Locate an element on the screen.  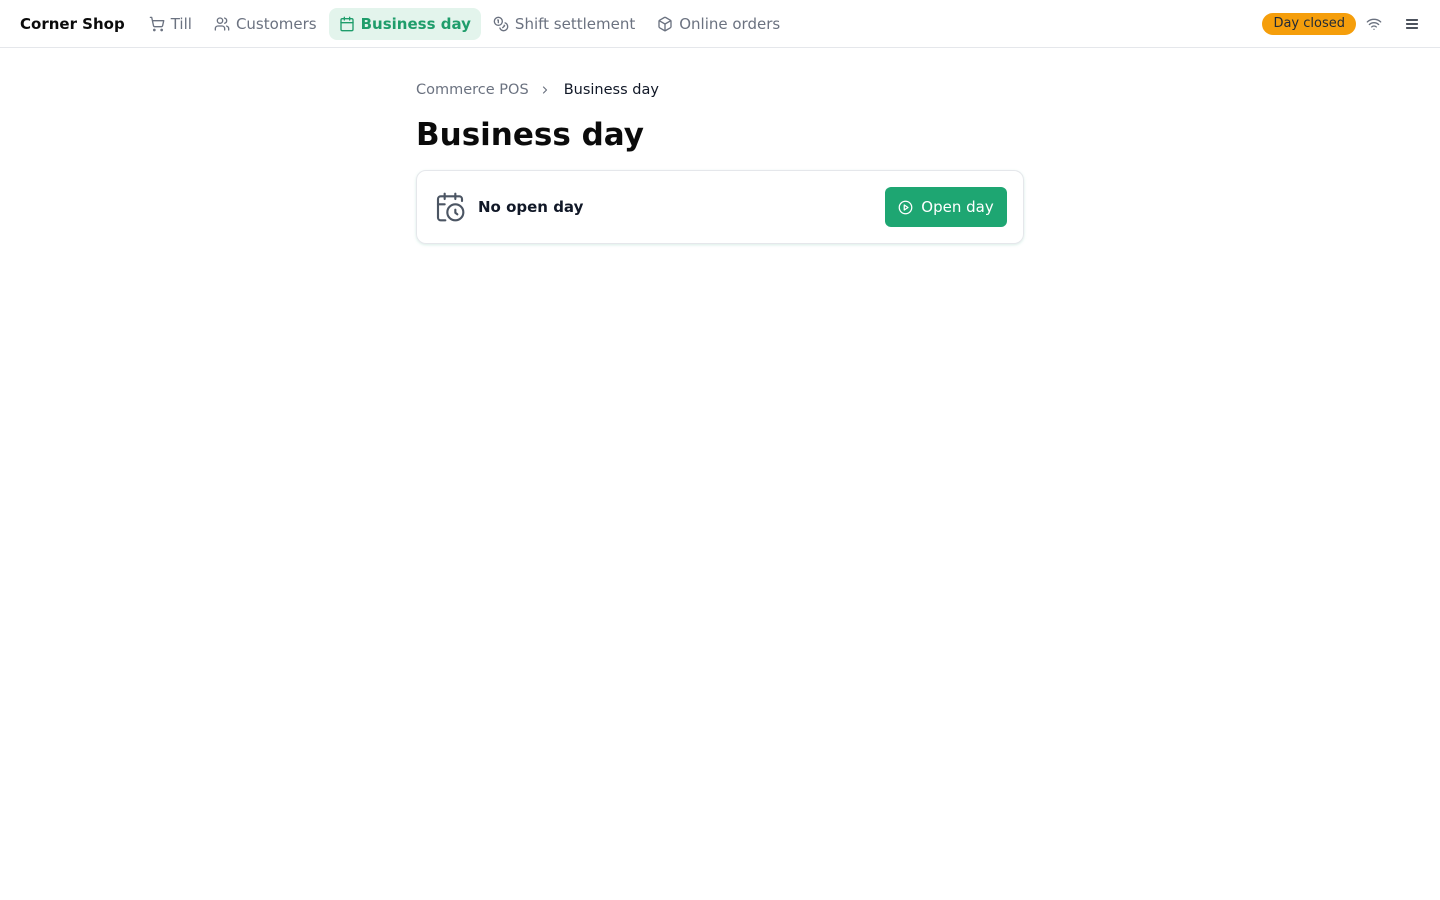
brand-name: Corner Shop is located at coordinates (72, 24).